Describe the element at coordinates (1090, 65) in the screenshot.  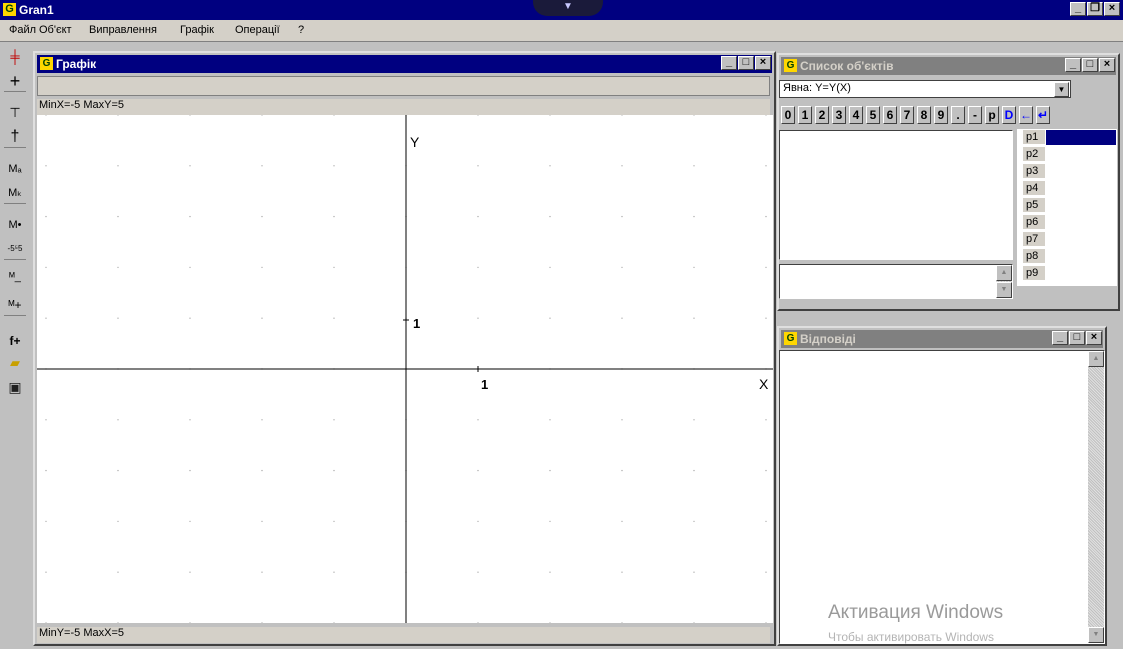
I see `objects-maximize-icon: □` at that location.